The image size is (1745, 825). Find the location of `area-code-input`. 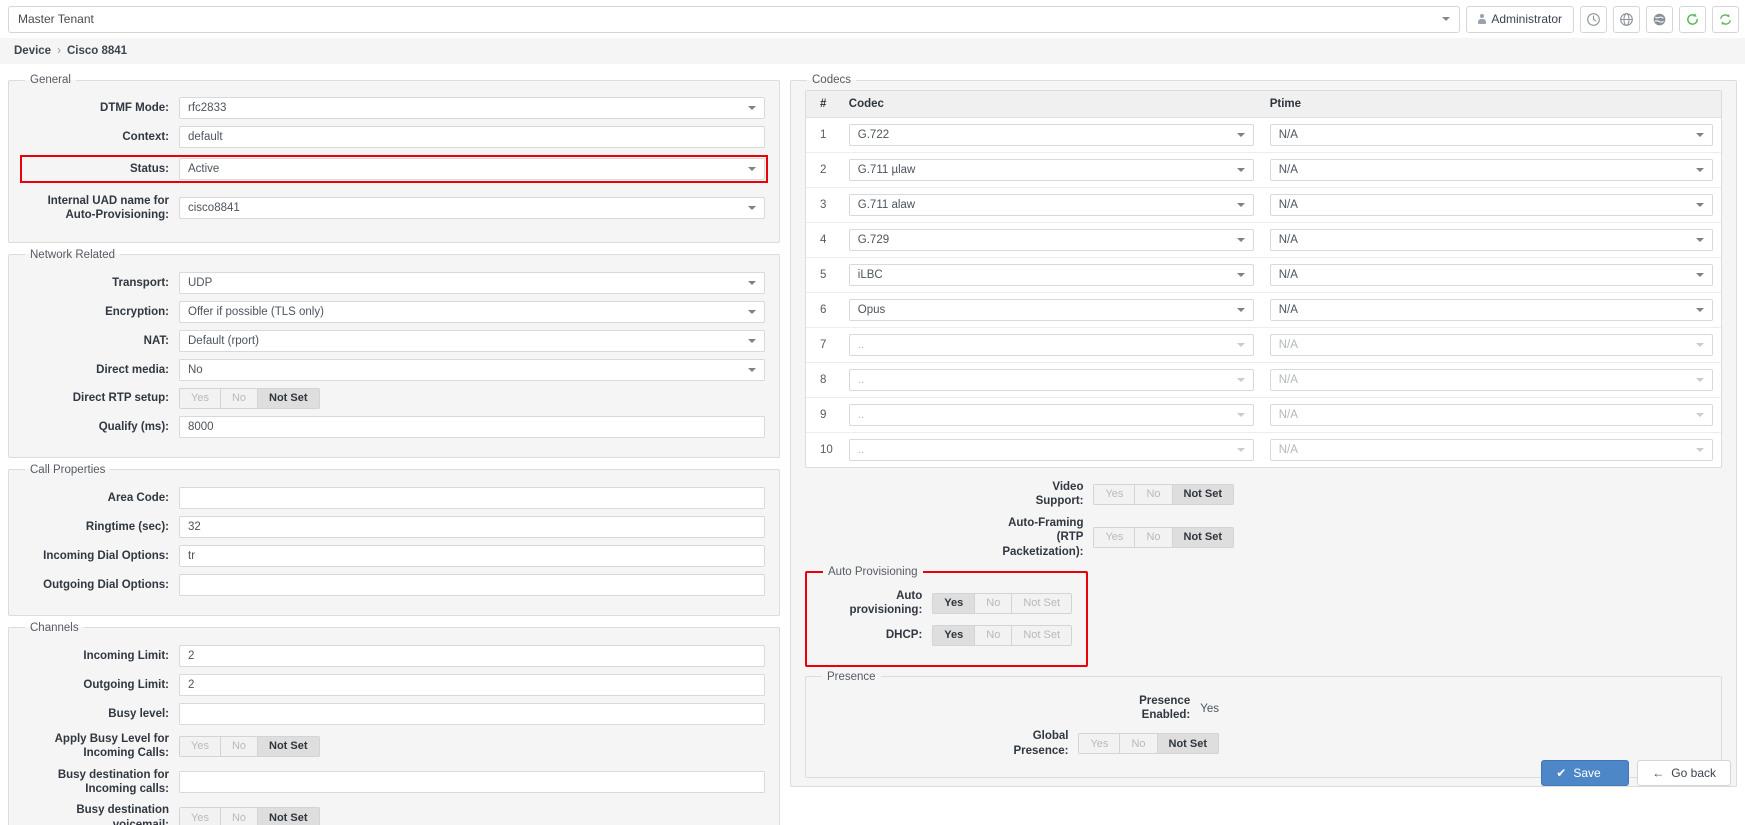

area-code-input is located at coordinates (472, 497).